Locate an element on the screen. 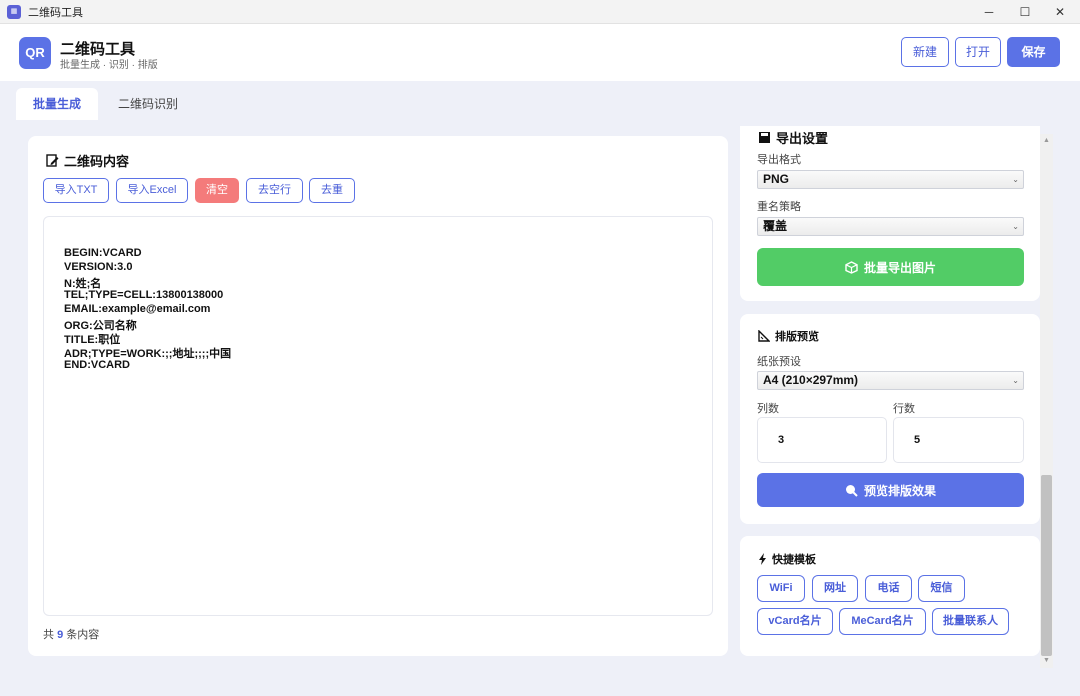 Image resolution: width=1080 pixels, height=696 pixels. template-chip-wifi: WiFi is located at coordinates (781, 588).